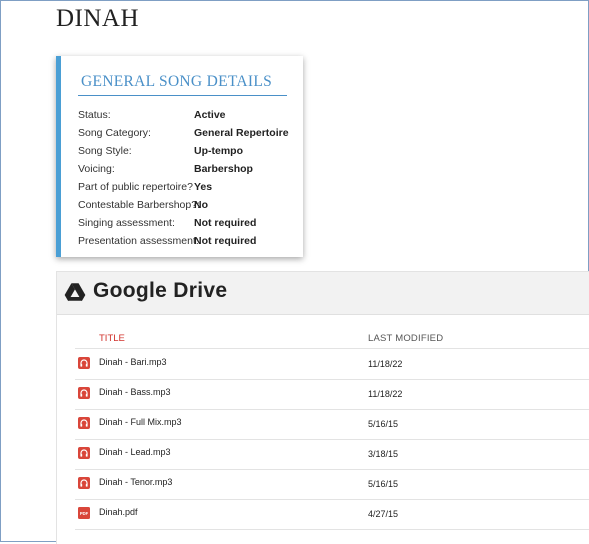 This screenshot has height=544, width=589. What do you see at coordinates (135, 452) in the screenshot?
I see `file-name: Dinah - Lead.mp3` at bounding box center [135, 452].